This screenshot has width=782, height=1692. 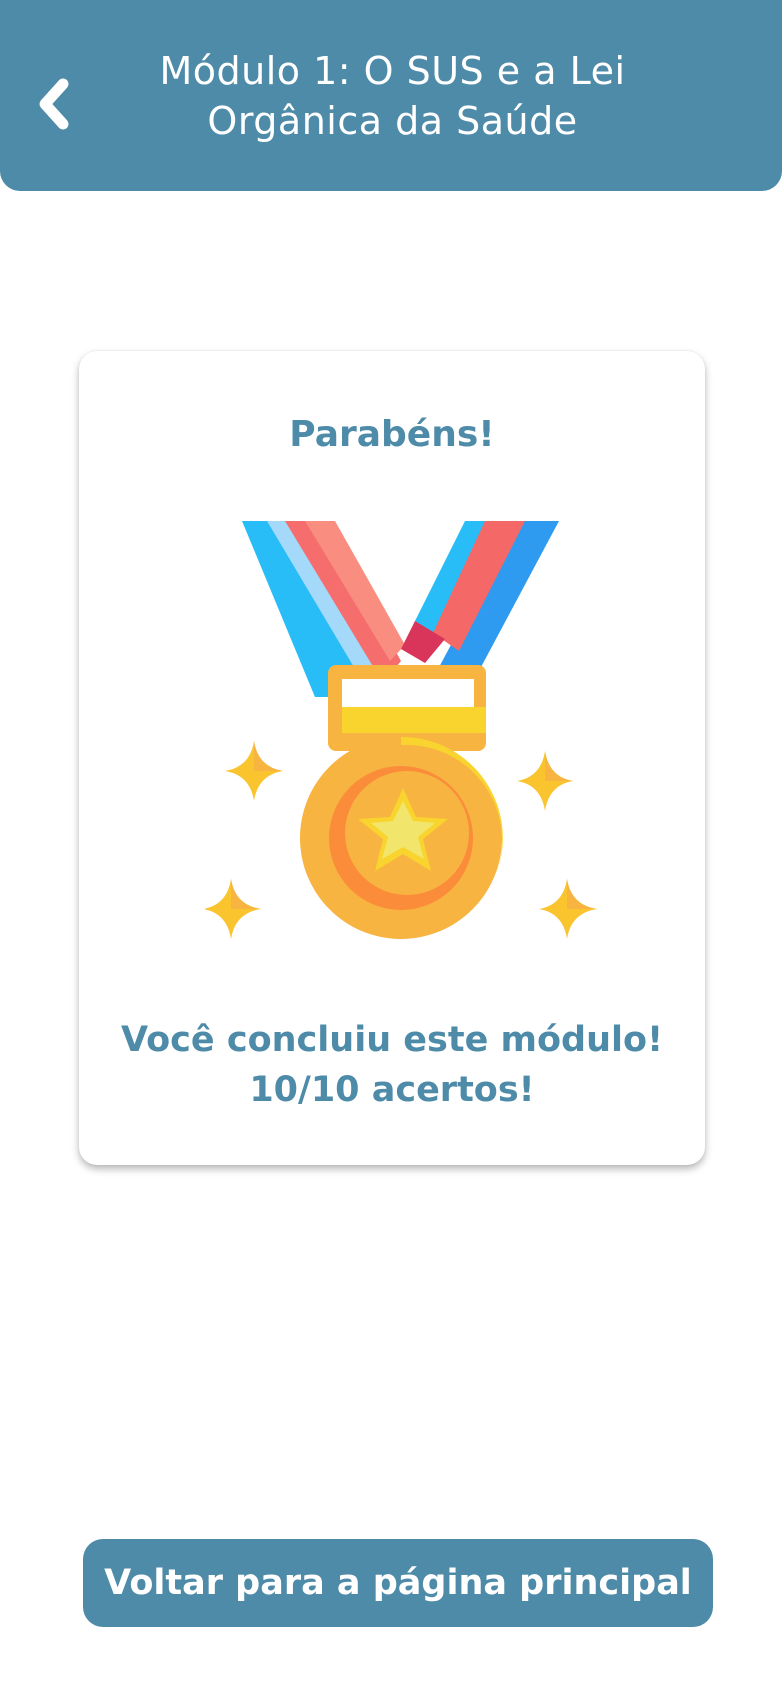 I want to click on page-title-line-1: Módulo 1: O SUS e a Lei, so click(x=392, y=71).